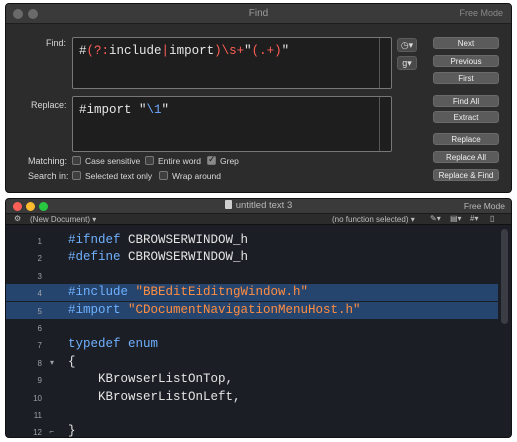 This screenshot has height=442, width=517. What do you see at coordinates (211, 159) in the screenshot?
I see `grep-checkbox` at bounding box center [211, 159].